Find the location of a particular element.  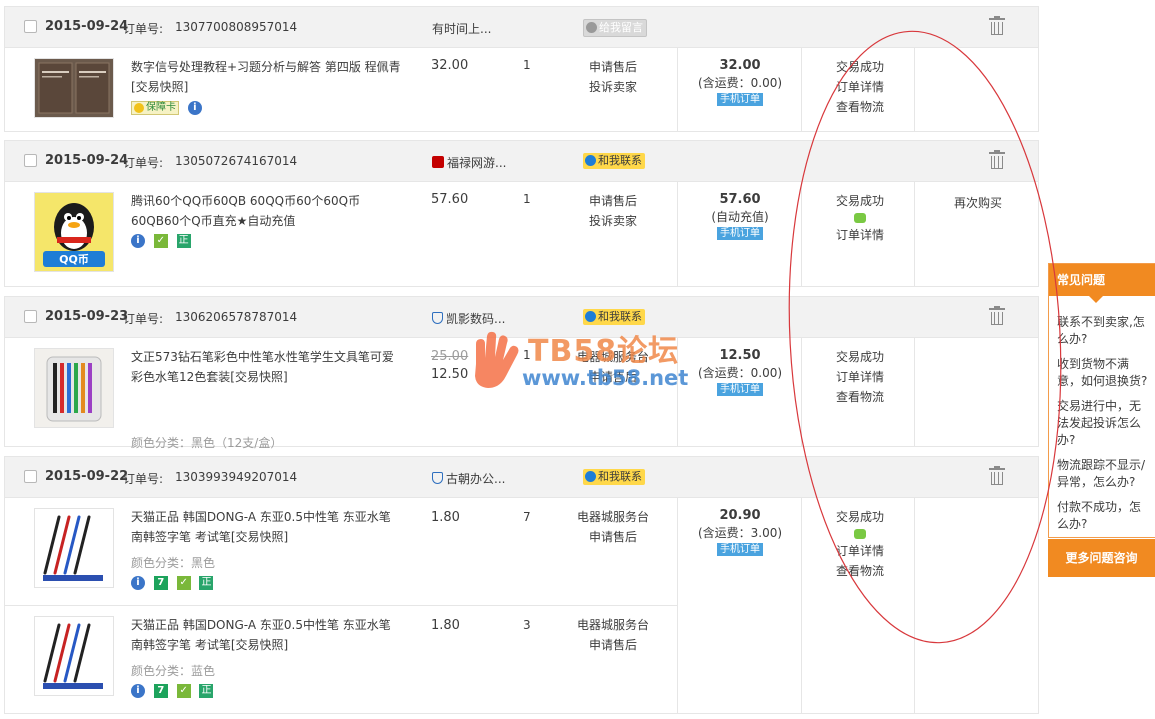

faq-item: 物流跟踪不显示/异常，怎么办? is located at coordinates (1103, 474).